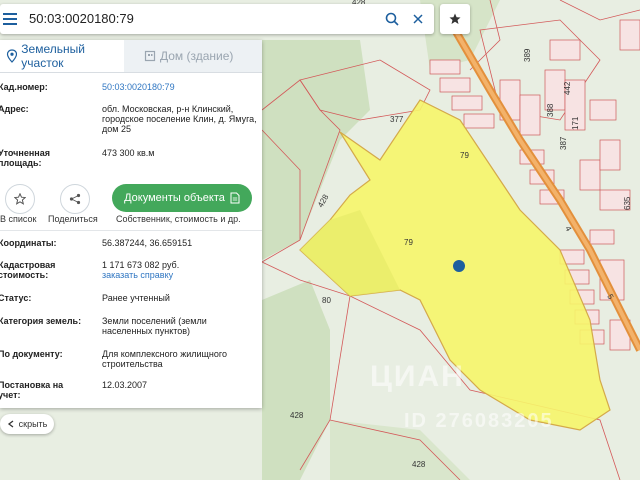 This screenshot has height=480, width=640. What do you see at coordinates (197, 56) in the screenshot?
I see `tab-label: Дом (здание)` at bounding box center [197, 56].